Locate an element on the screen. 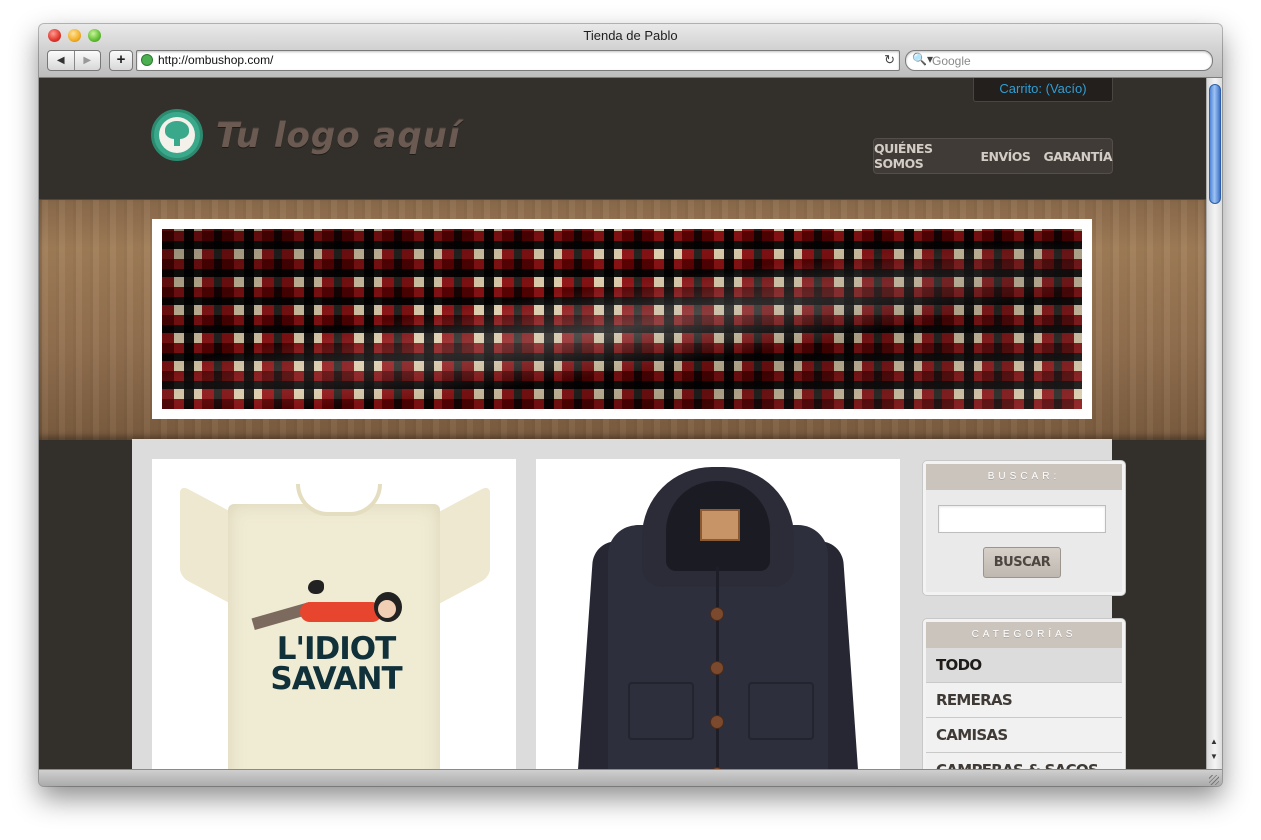  url-text: http://ombushop.com/ is located at coordinates (215, 60).